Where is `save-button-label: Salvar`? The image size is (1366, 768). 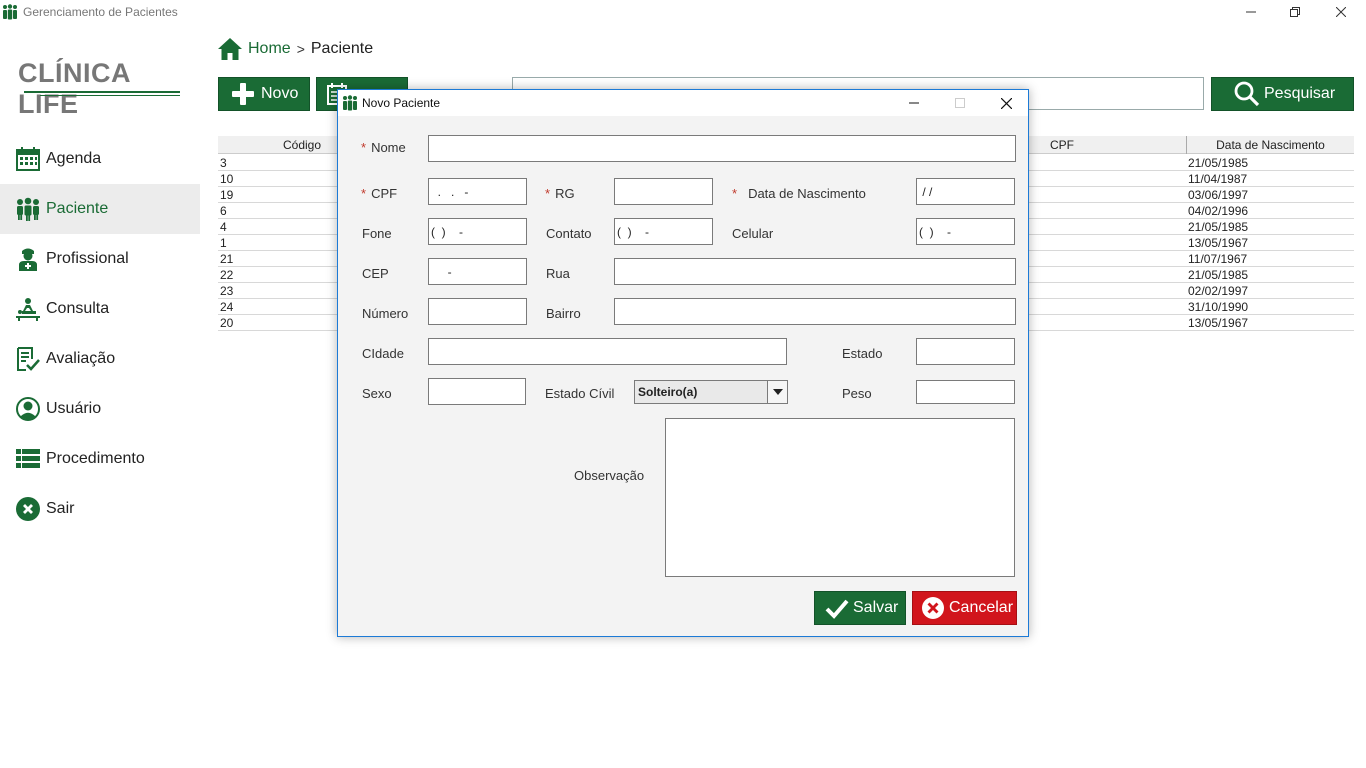
save-button-label: Salvar is located at coordinates (876, 607).